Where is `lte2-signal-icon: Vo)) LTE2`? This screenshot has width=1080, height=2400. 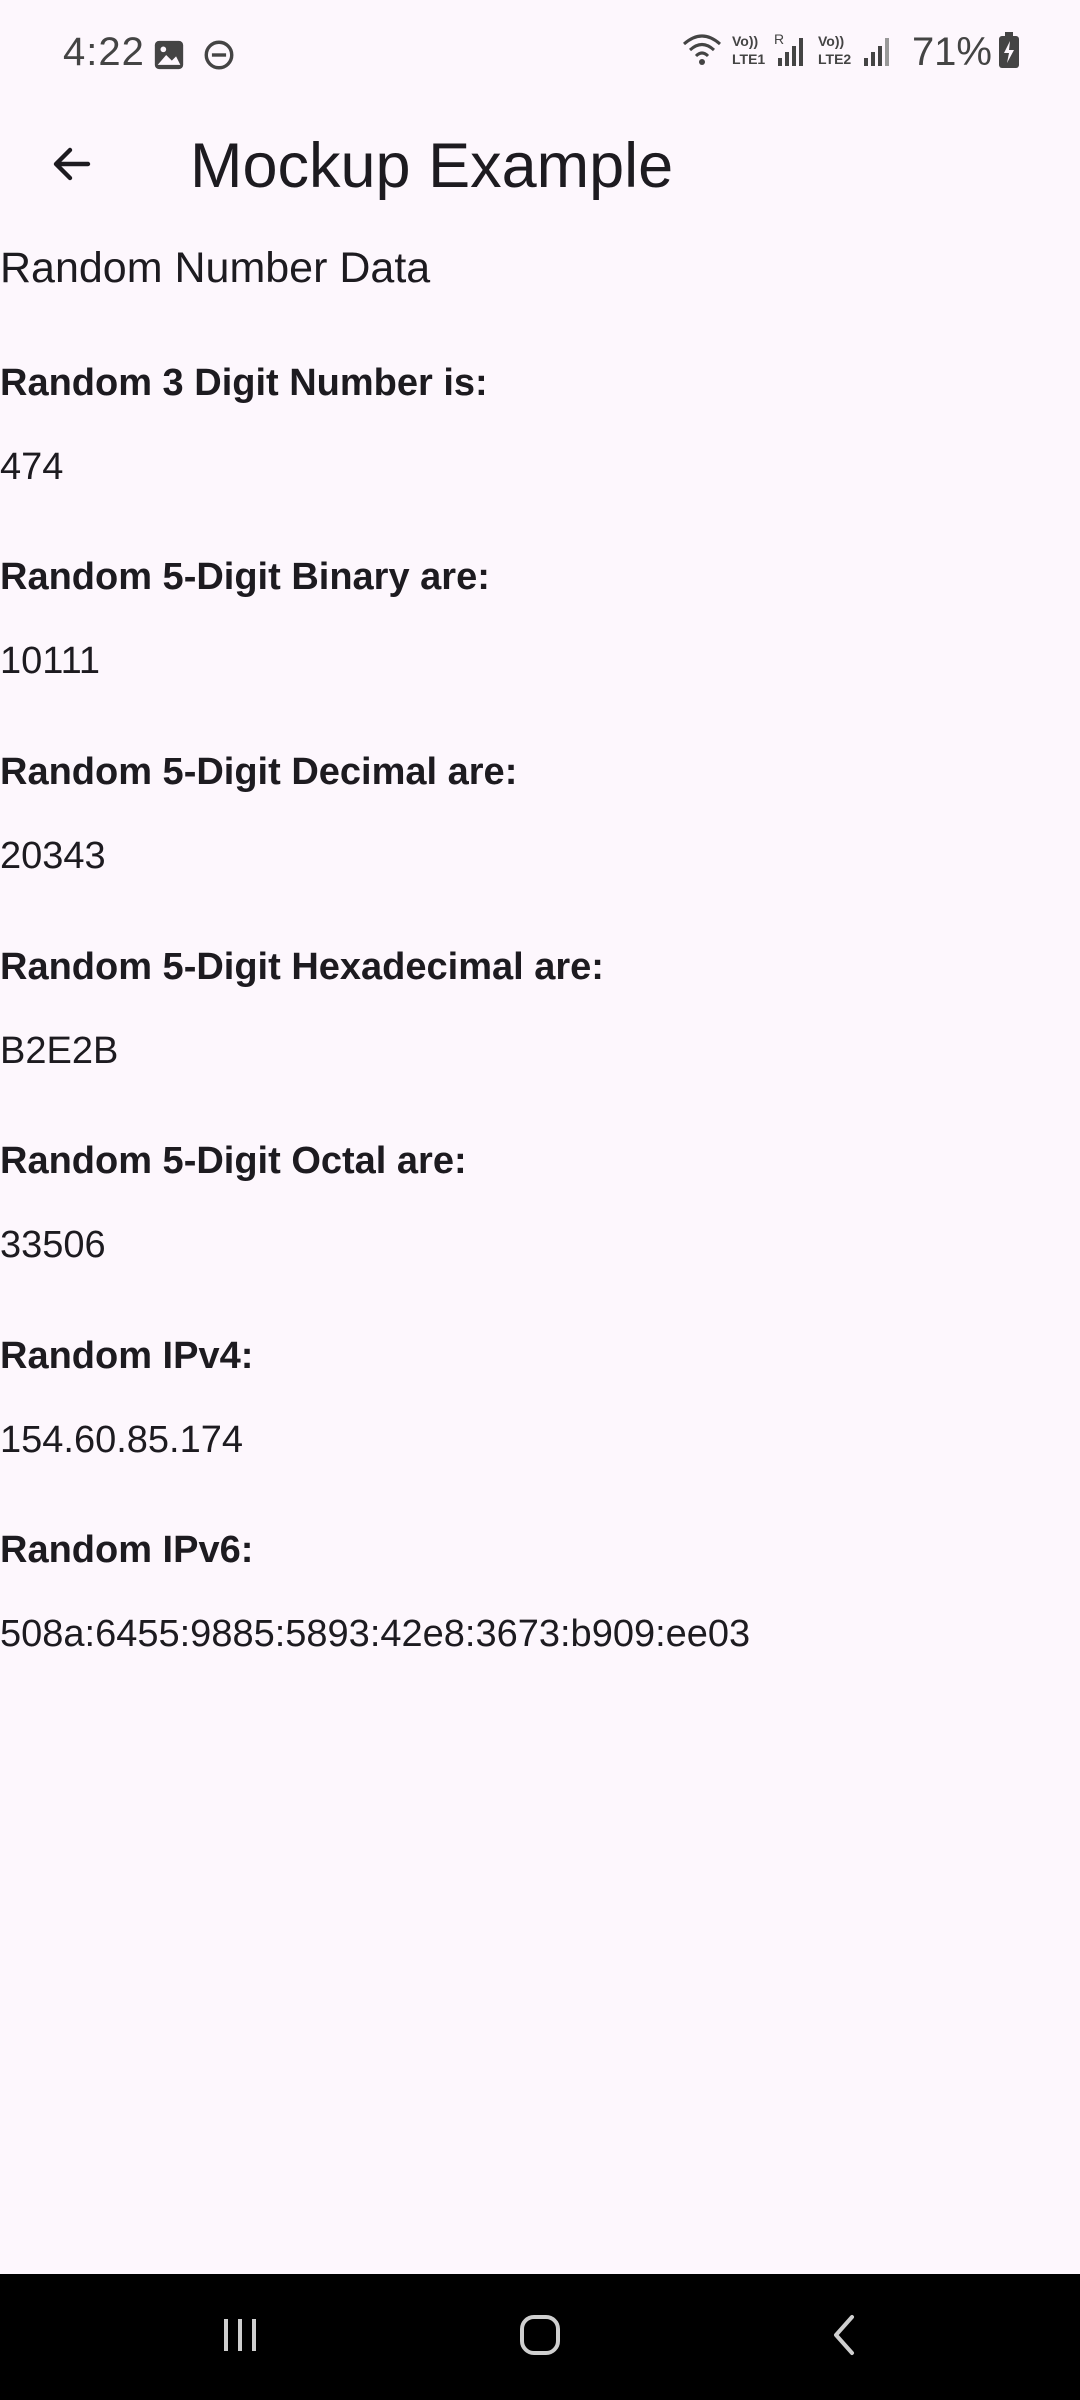
lte2-signal-icon: Vo)) LTE2 is located at coordinates (856, 52).